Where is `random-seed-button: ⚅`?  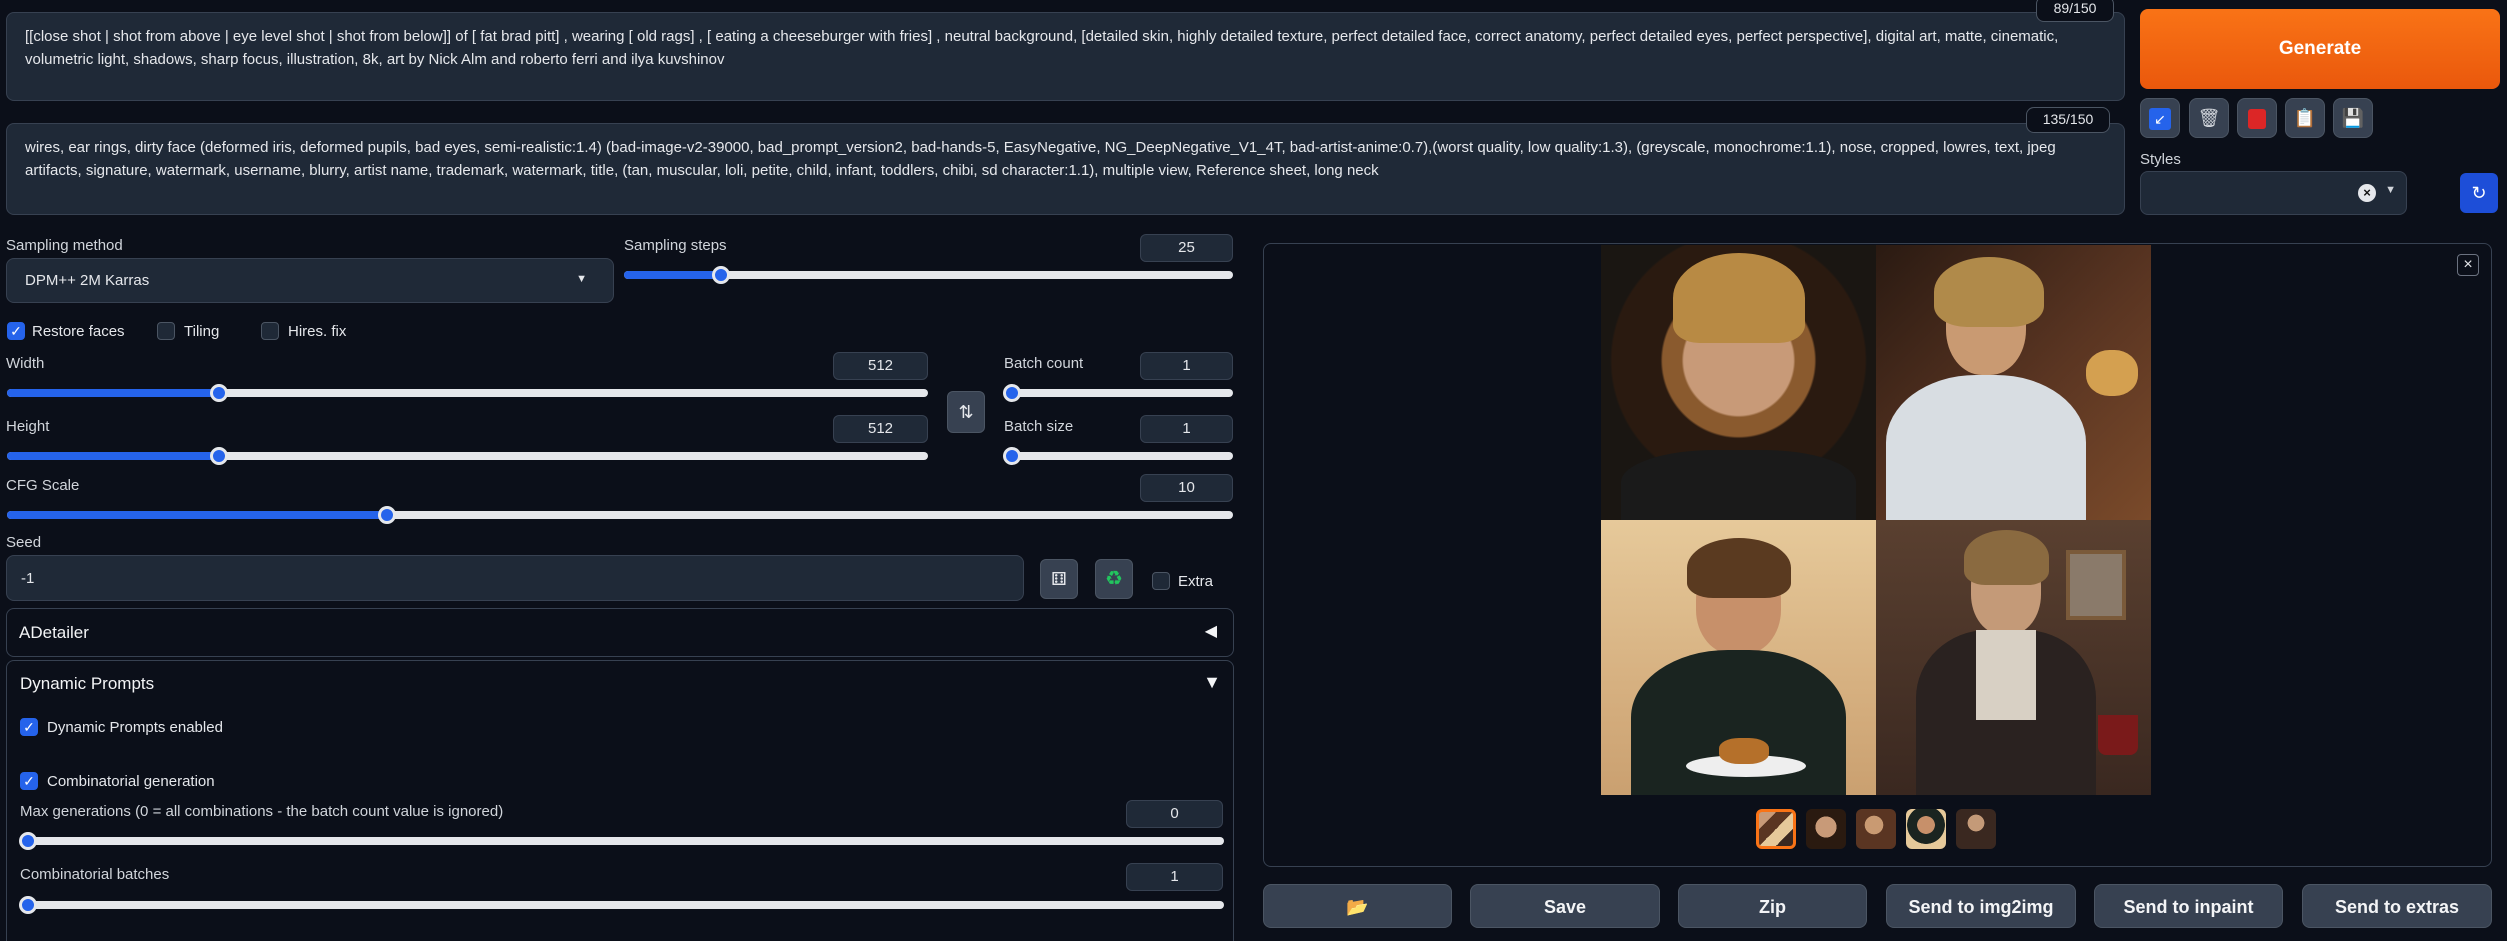 random-seed-button: ⚅ is located at coordinates (1059, 579).